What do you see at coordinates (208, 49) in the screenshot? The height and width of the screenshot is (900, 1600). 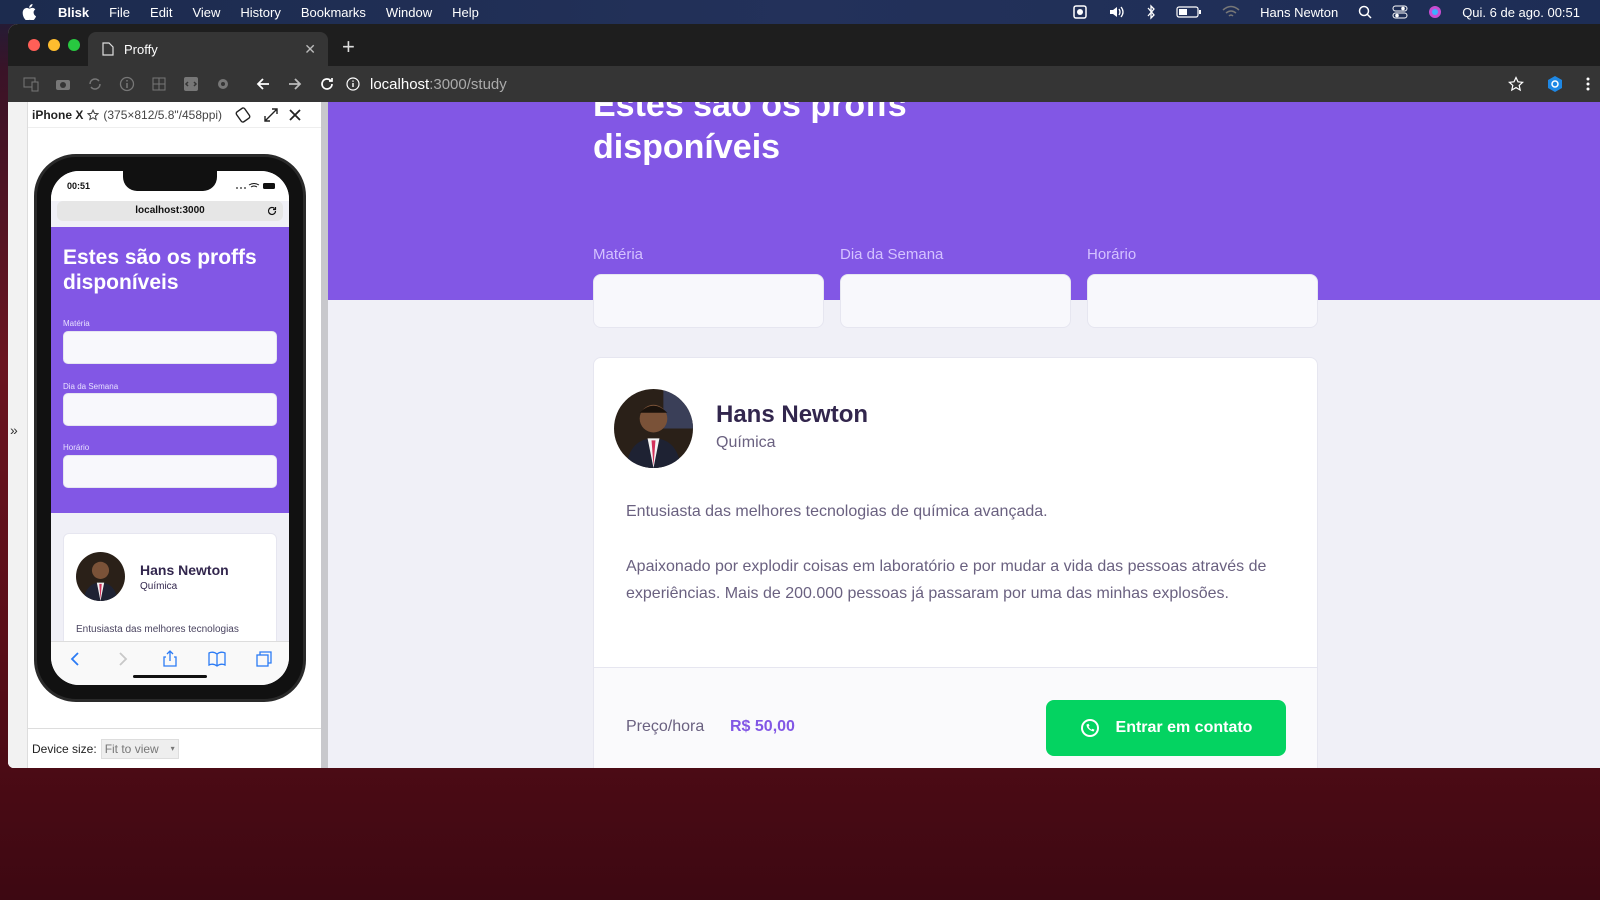 I see `tab-proffy: Proffy ✕` at bounding box center [208, 49].